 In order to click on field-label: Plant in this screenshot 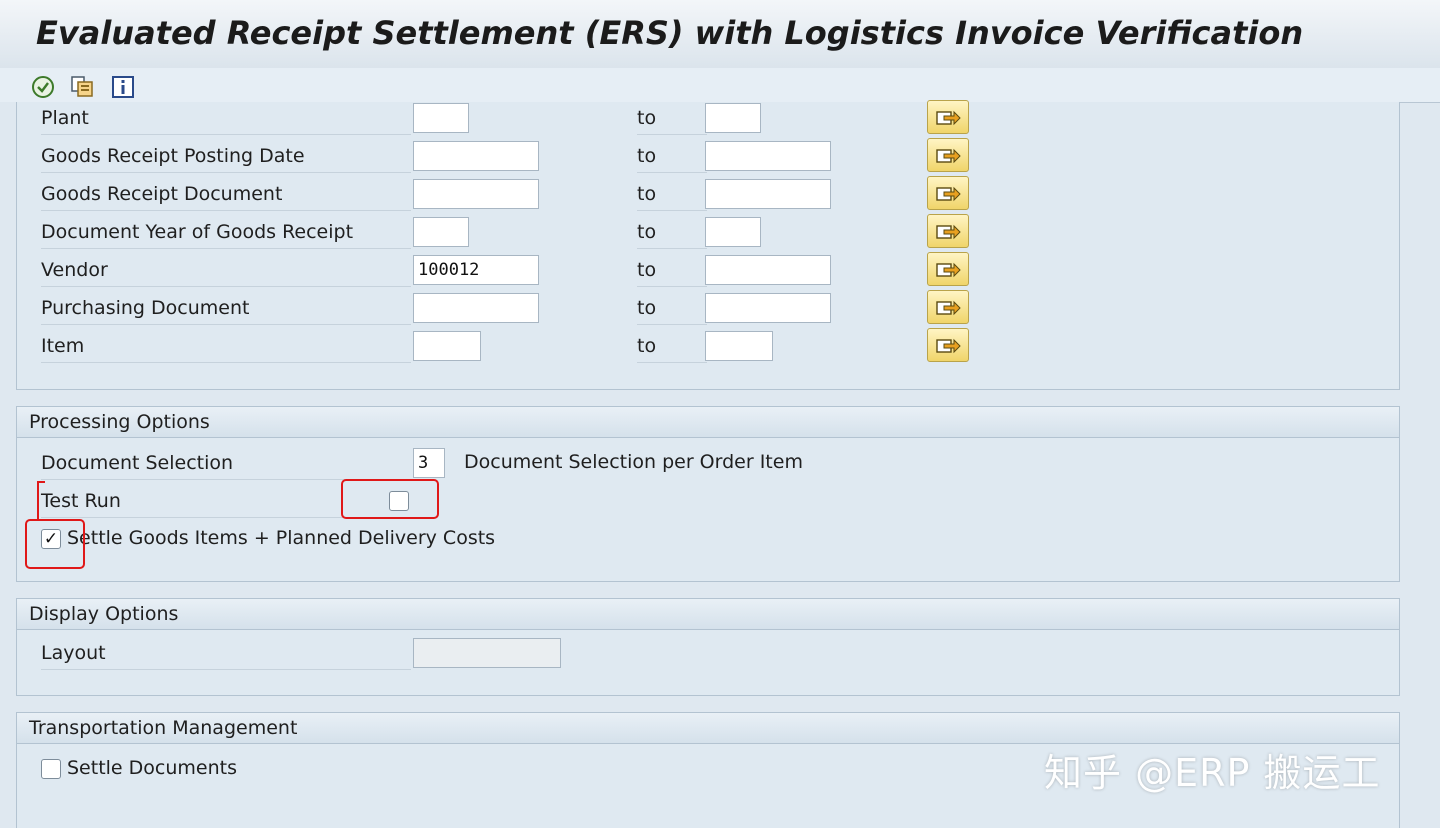, I will do `click(226, 118)`.